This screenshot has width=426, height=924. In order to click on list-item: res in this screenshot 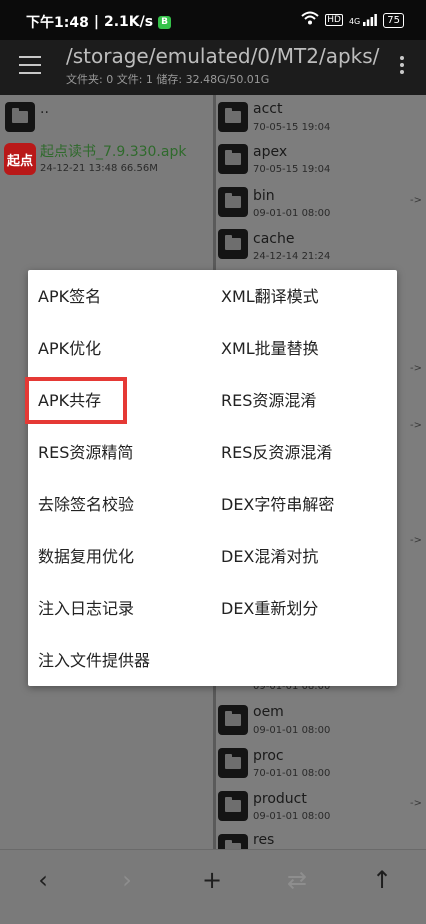, I will do `click(321, 840)`.